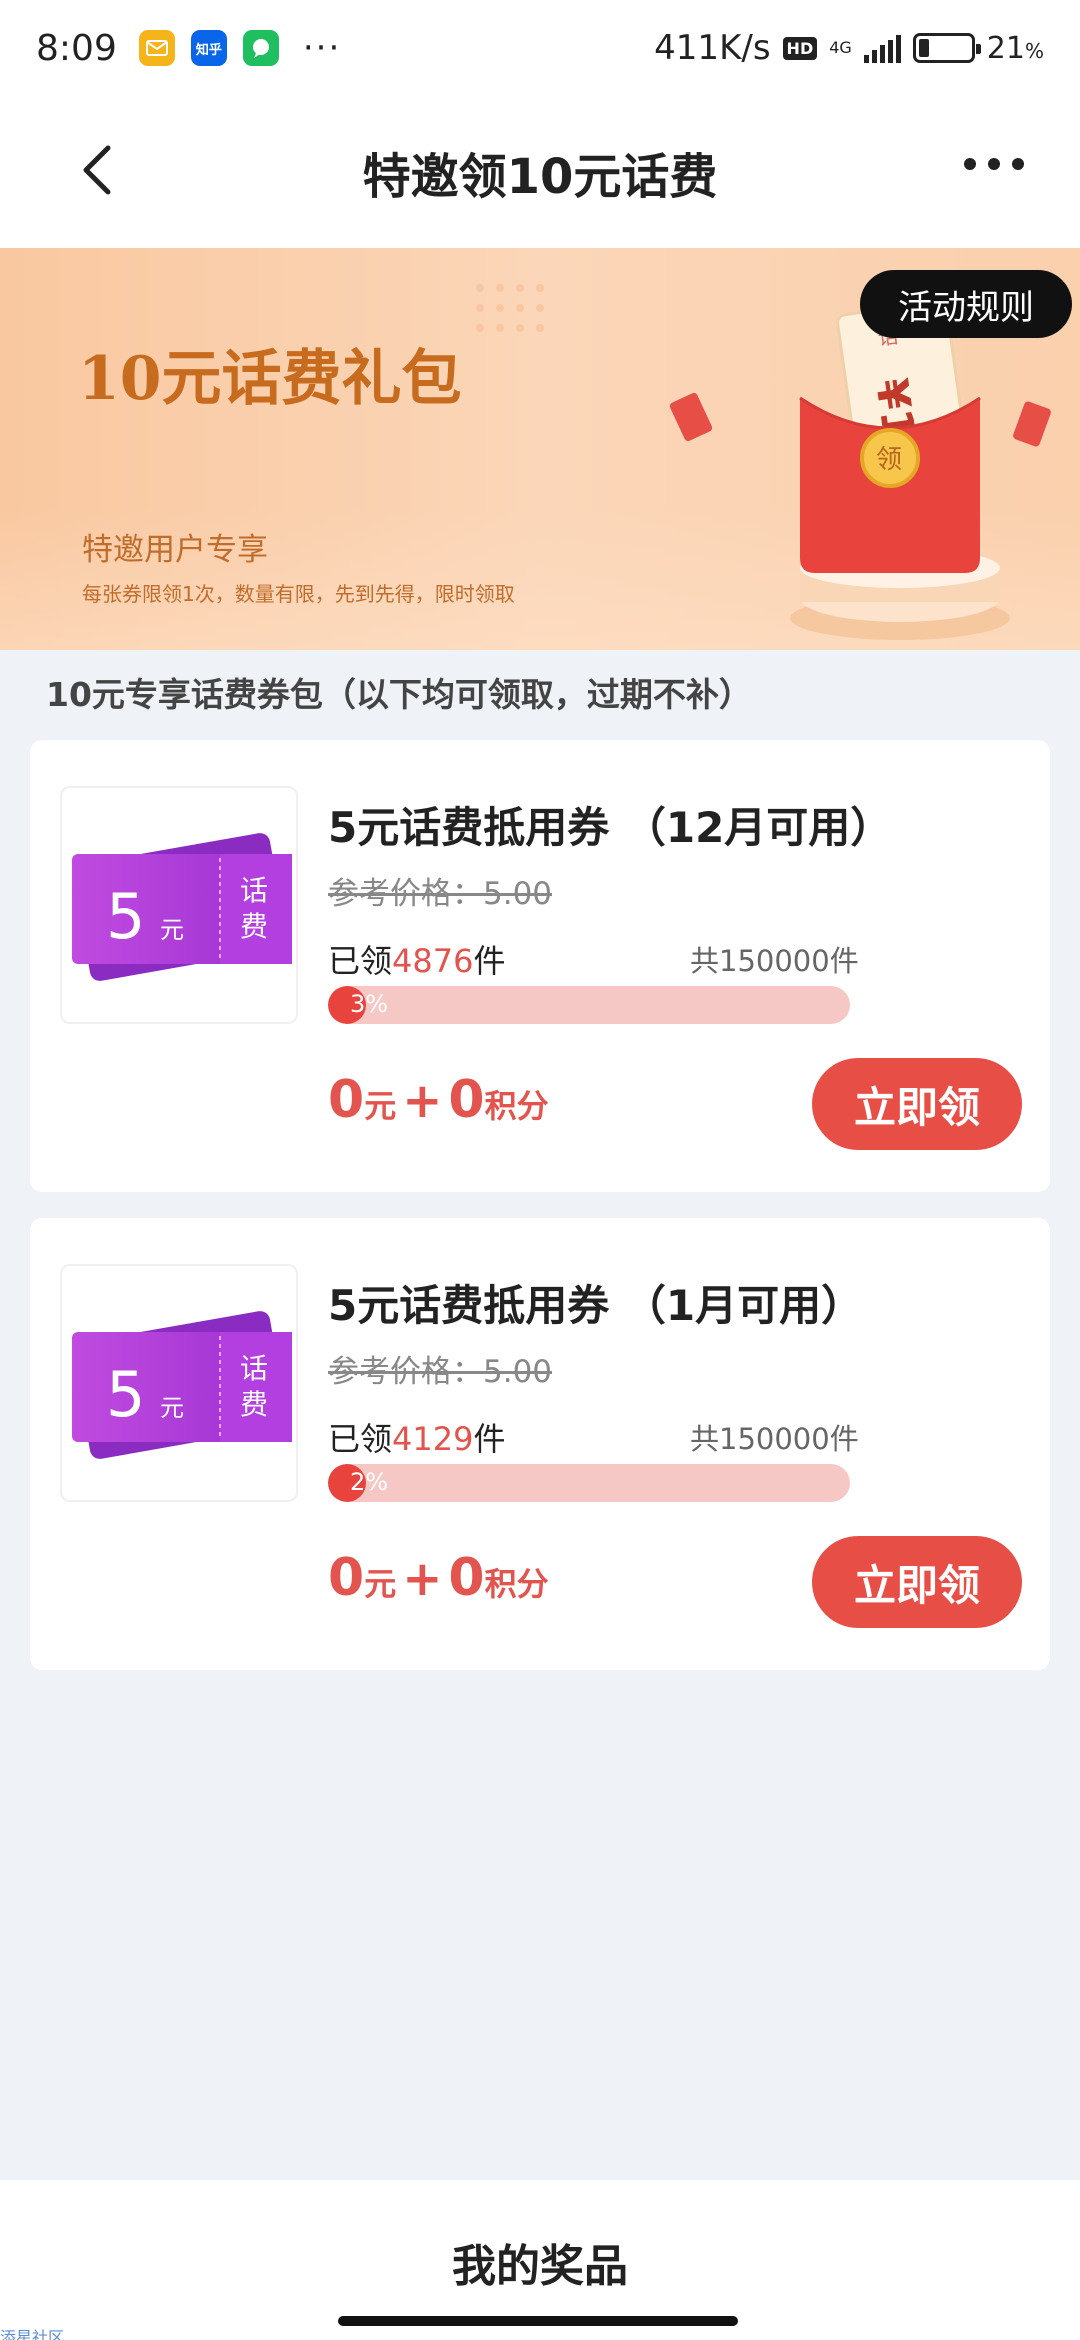  I want to click on home-indicator, so click(538, 2321).